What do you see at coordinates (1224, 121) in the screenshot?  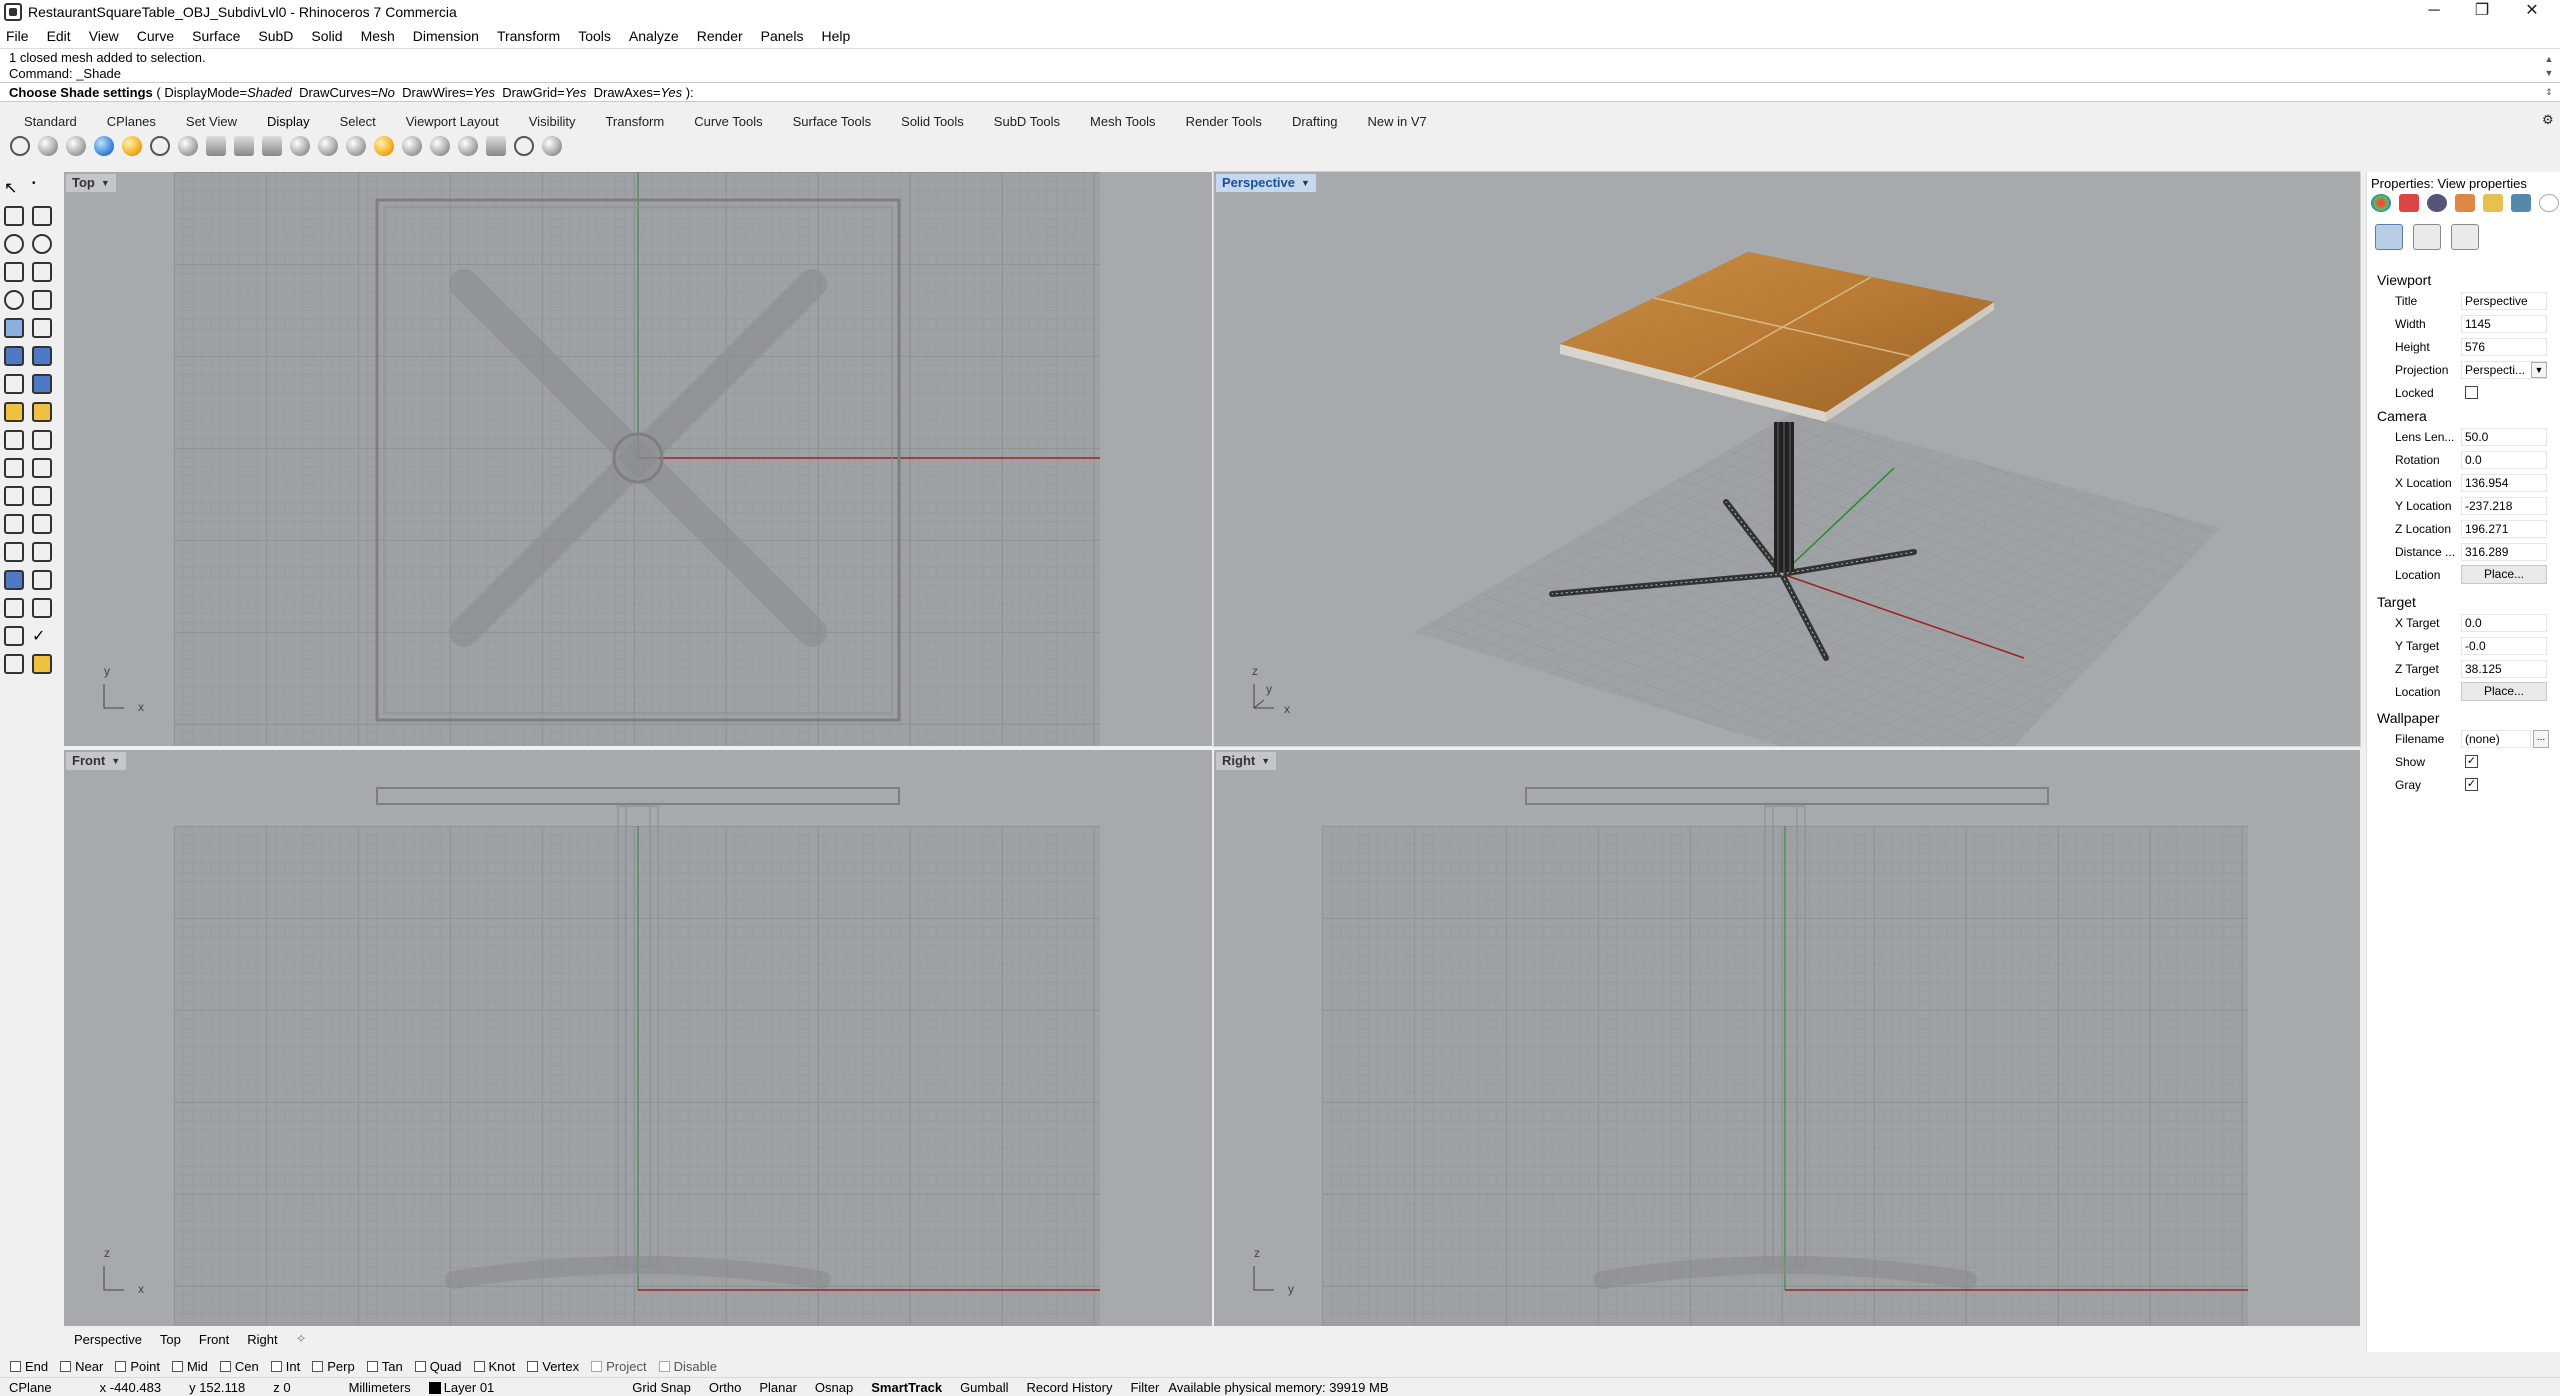 I see `tab-render-tools: Render Tools` at bounding box center [1224, 121].